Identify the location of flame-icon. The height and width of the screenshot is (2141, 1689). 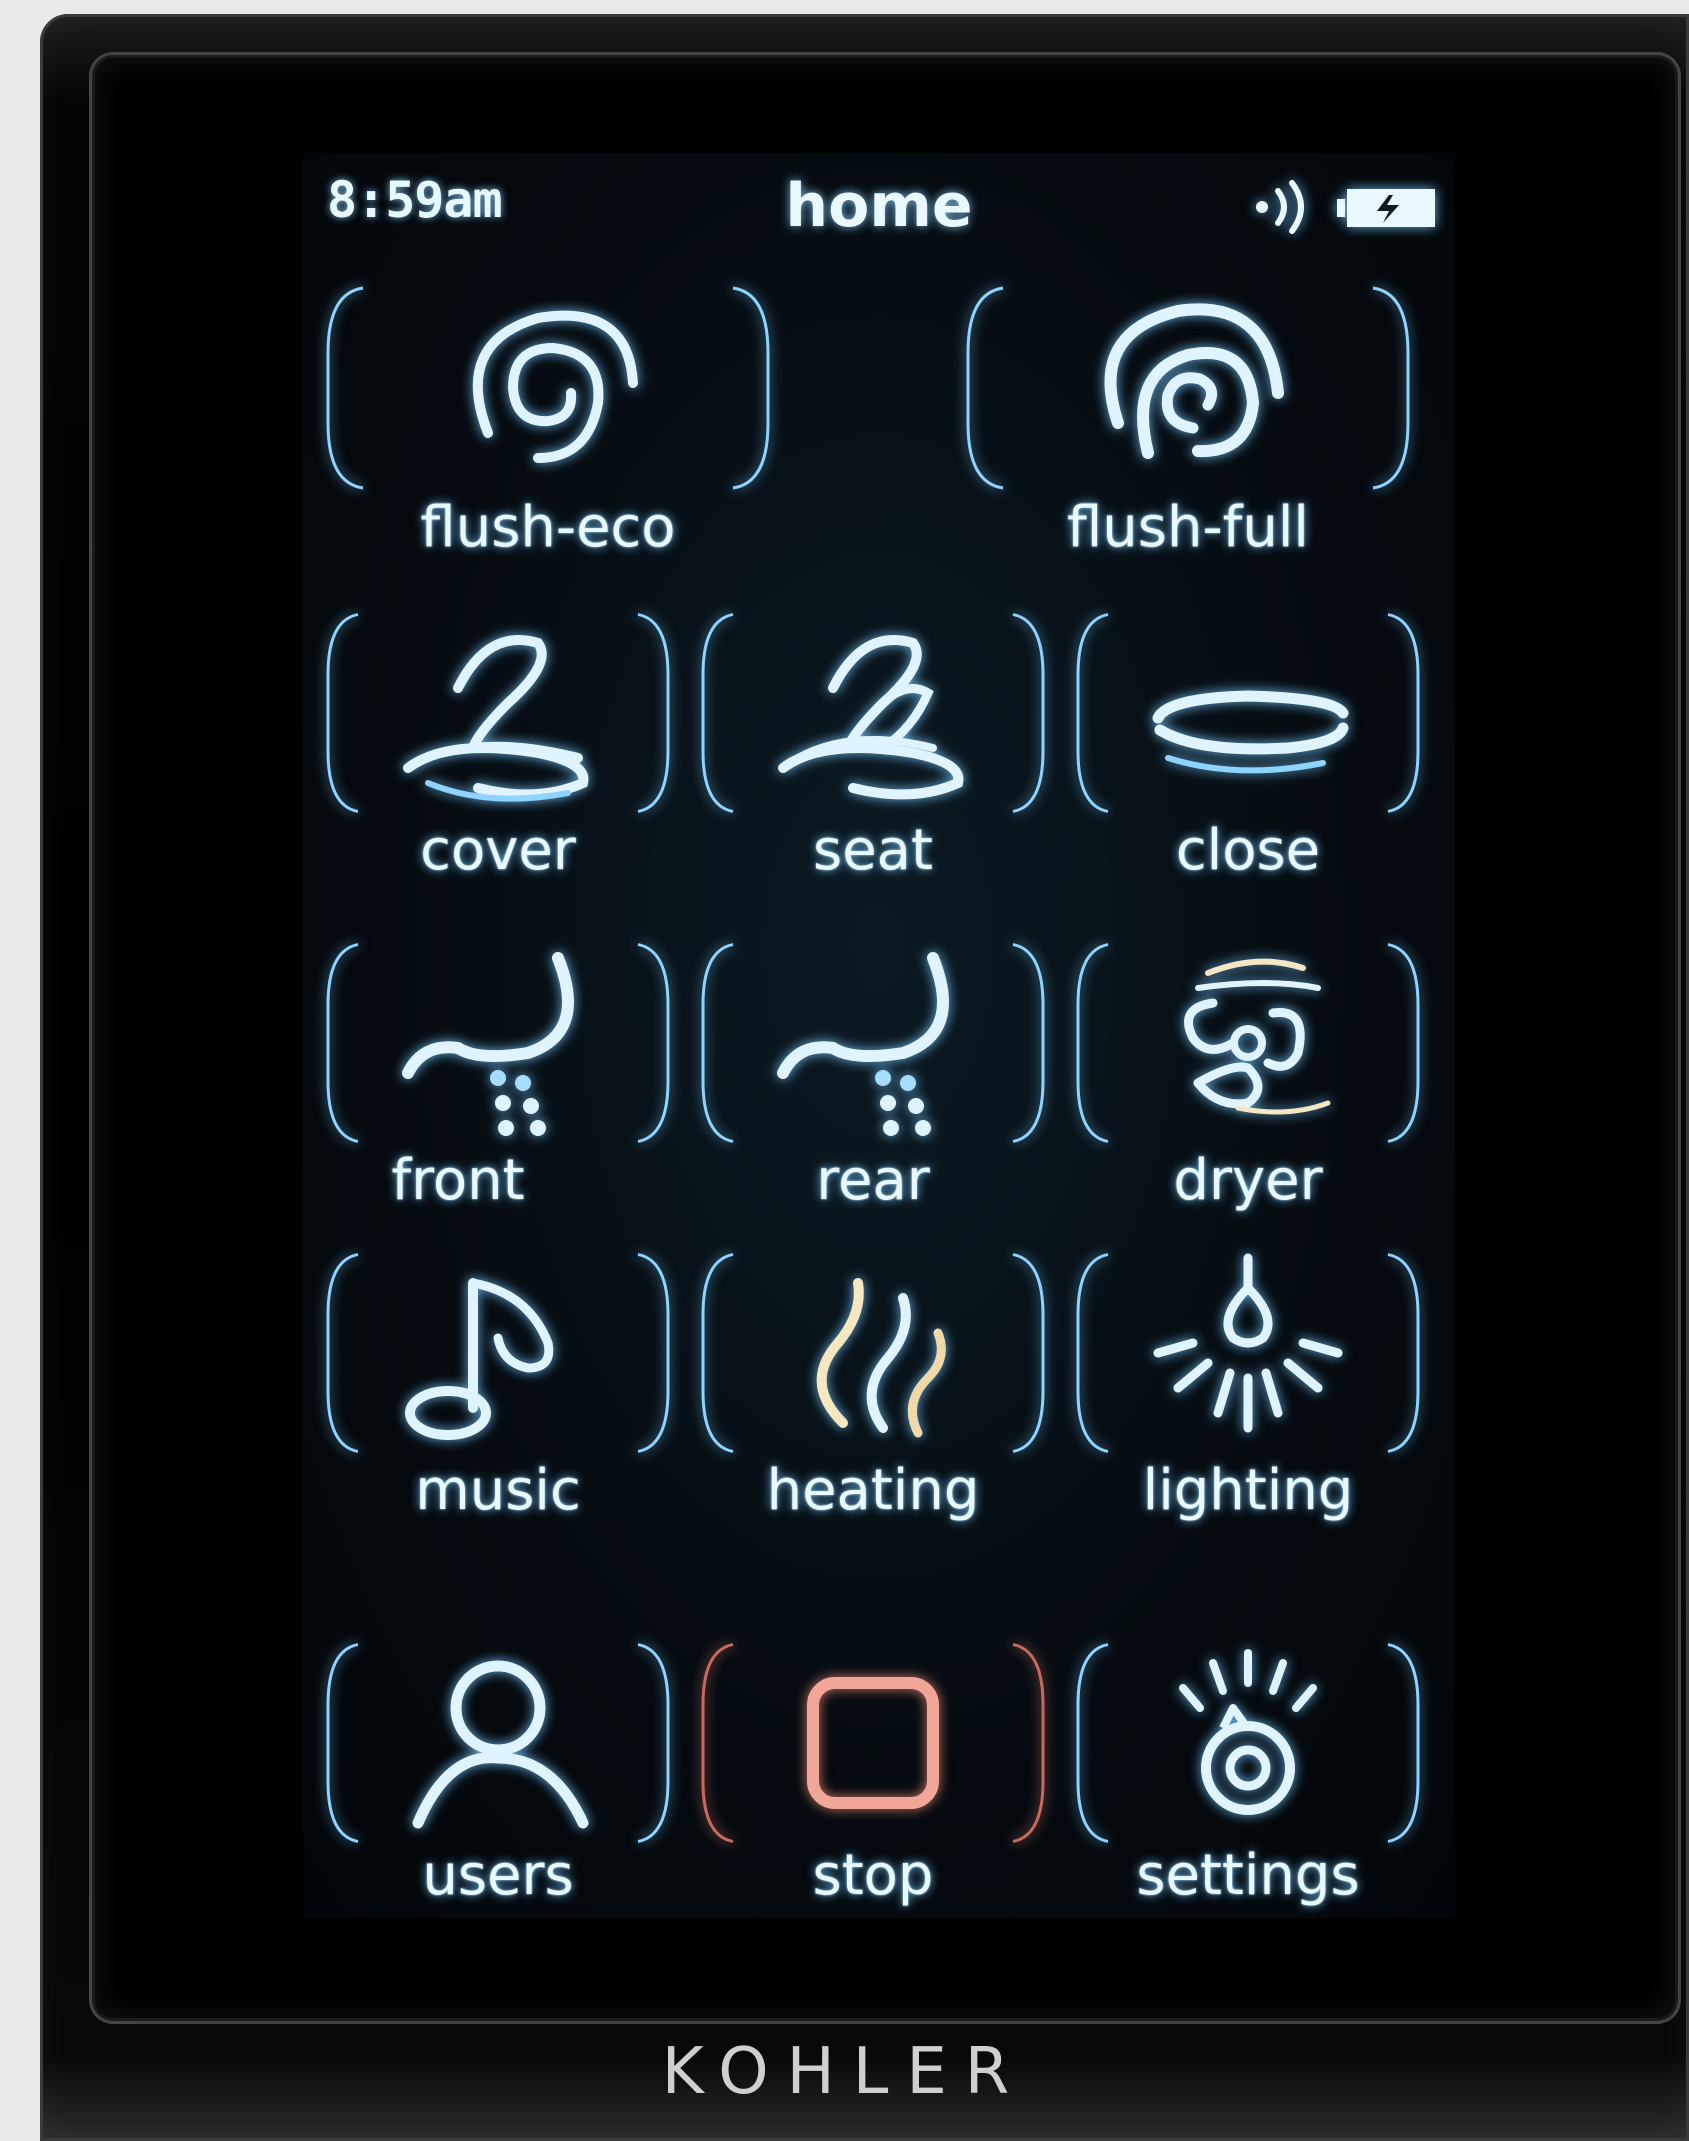
(881, 1358).